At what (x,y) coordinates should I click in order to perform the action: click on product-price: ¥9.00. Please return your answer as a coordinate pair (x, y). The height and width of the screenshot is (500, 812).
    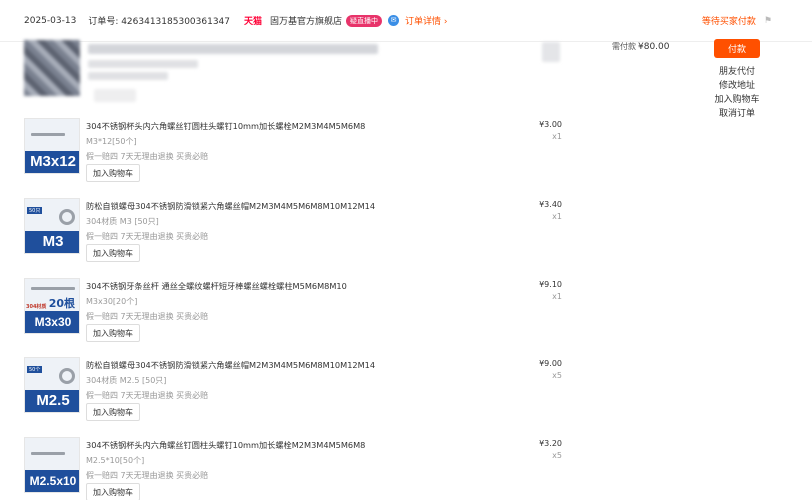
    Looking at the image, I should click on (550, 363).